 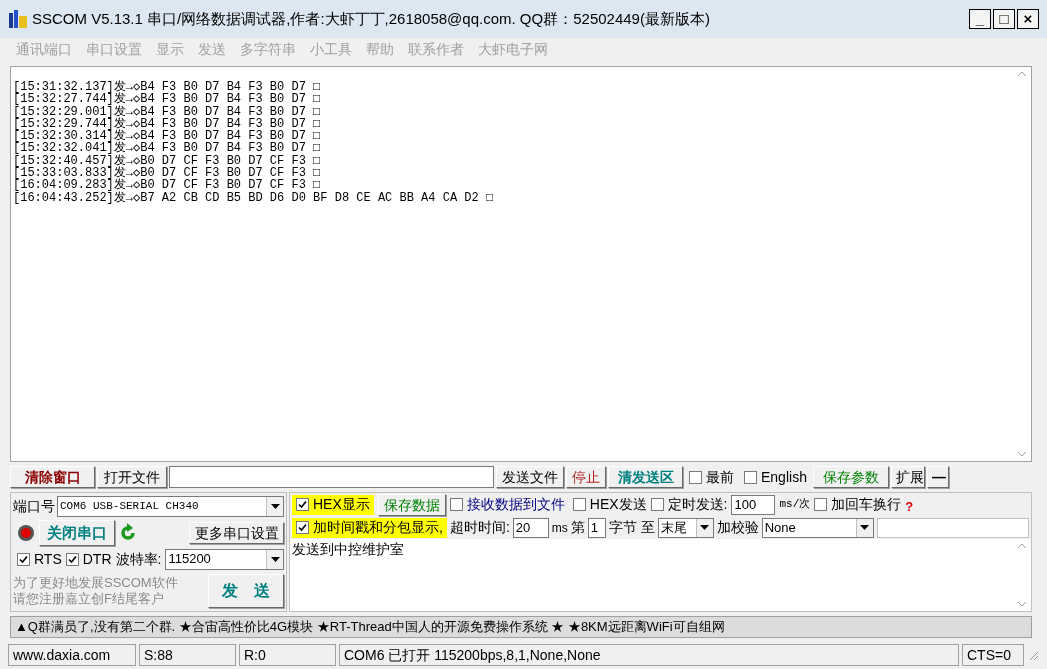 What do you see at coordinates (77, 532) in the screenshot?
I see `close-port-button: 关闭串口` at bounding box center [77, 532].